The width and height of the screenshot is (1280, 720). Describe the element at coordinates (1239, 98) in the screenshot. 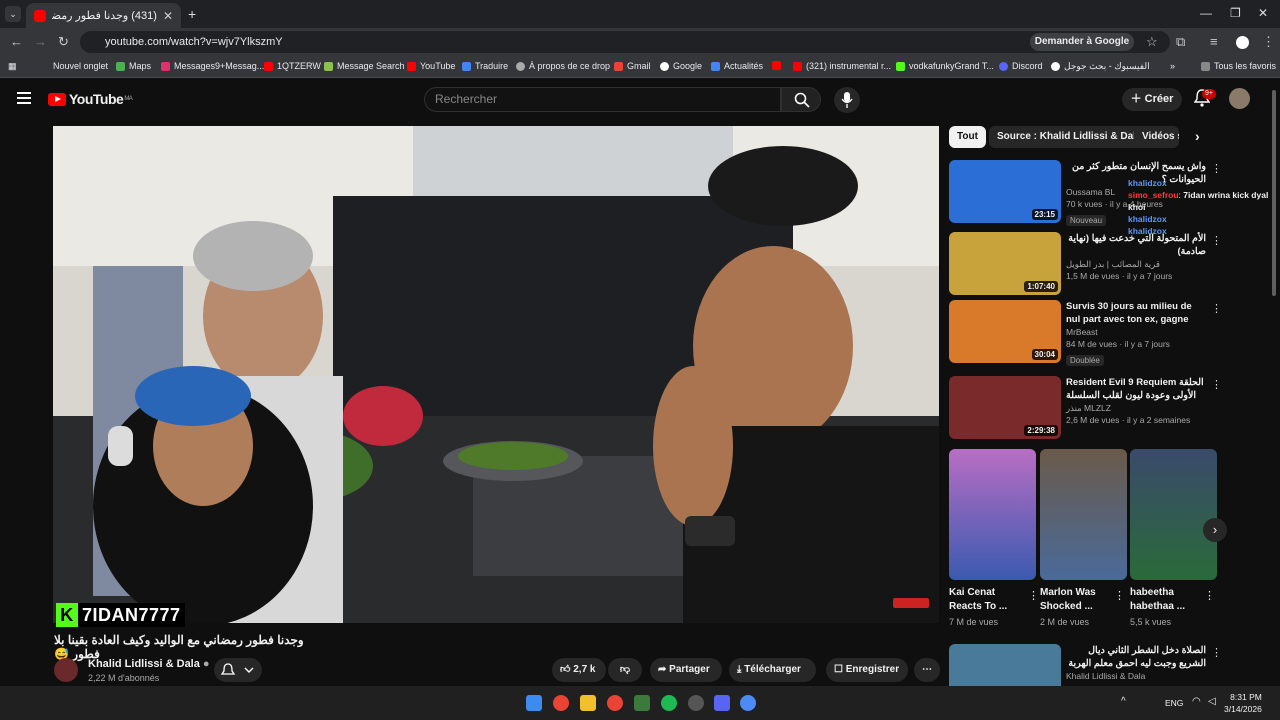

I see `account-avatar` at that location.